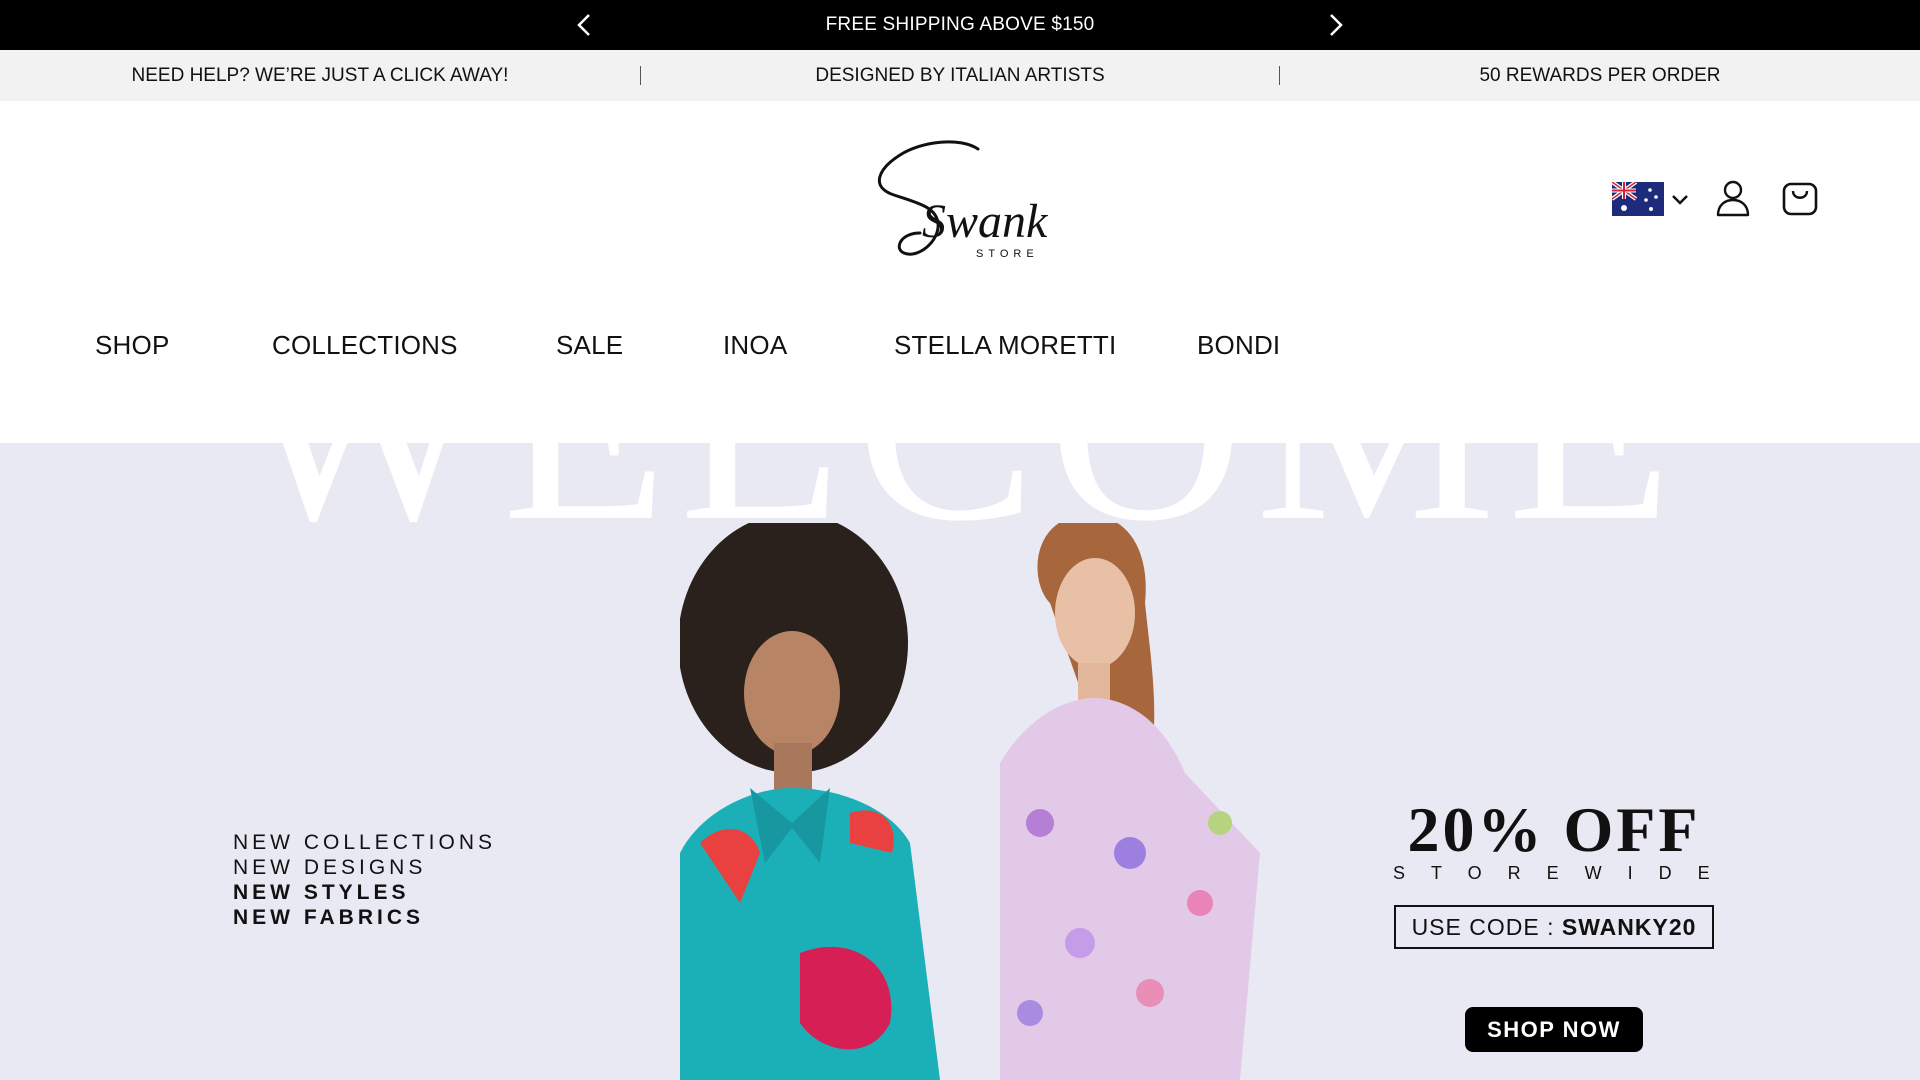  What do you see at coordinates (1629, 927) in the screenshot?
I see `promo-code-value: SWANKY20` at bounding box center [1629, 927].